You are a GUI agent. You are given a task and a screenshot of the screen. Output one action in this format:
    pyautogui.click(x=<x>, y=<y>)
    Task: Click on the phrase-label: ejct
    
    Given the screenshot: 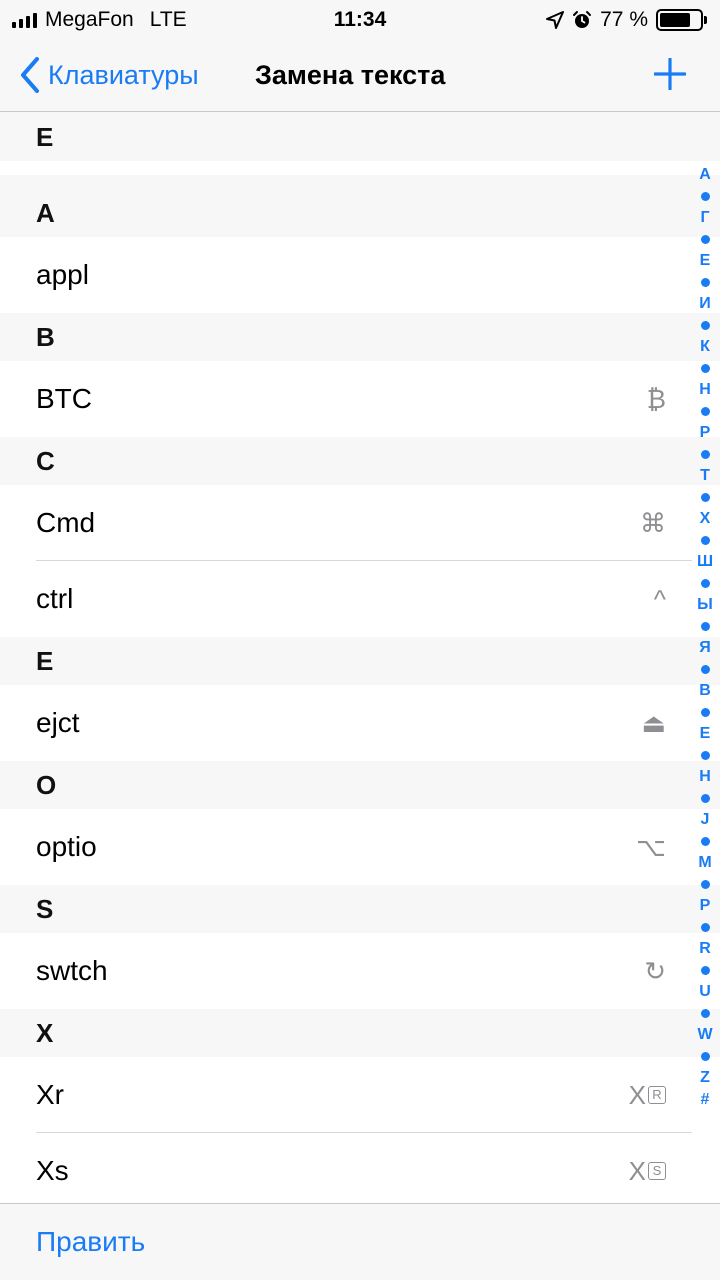 What is the action you would take?
    pyautogui.click(x=58, y=722)
    